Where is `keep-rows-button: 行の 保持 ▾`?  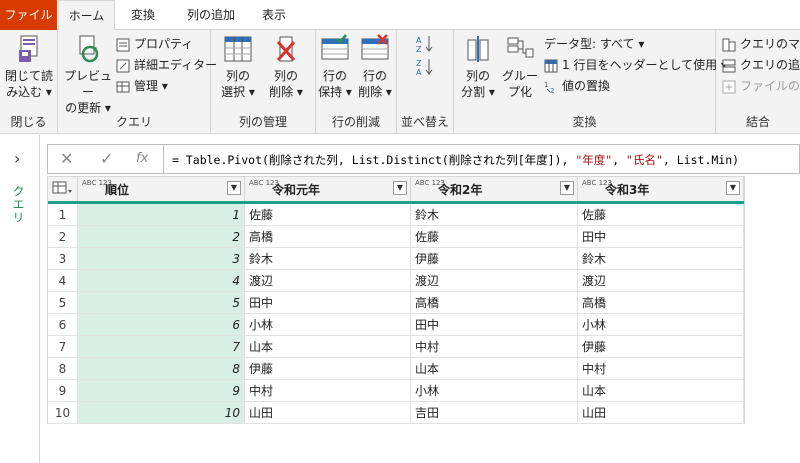 keep-rows-button: 行の 保持 ▾ is located at coordinates (335, 67).